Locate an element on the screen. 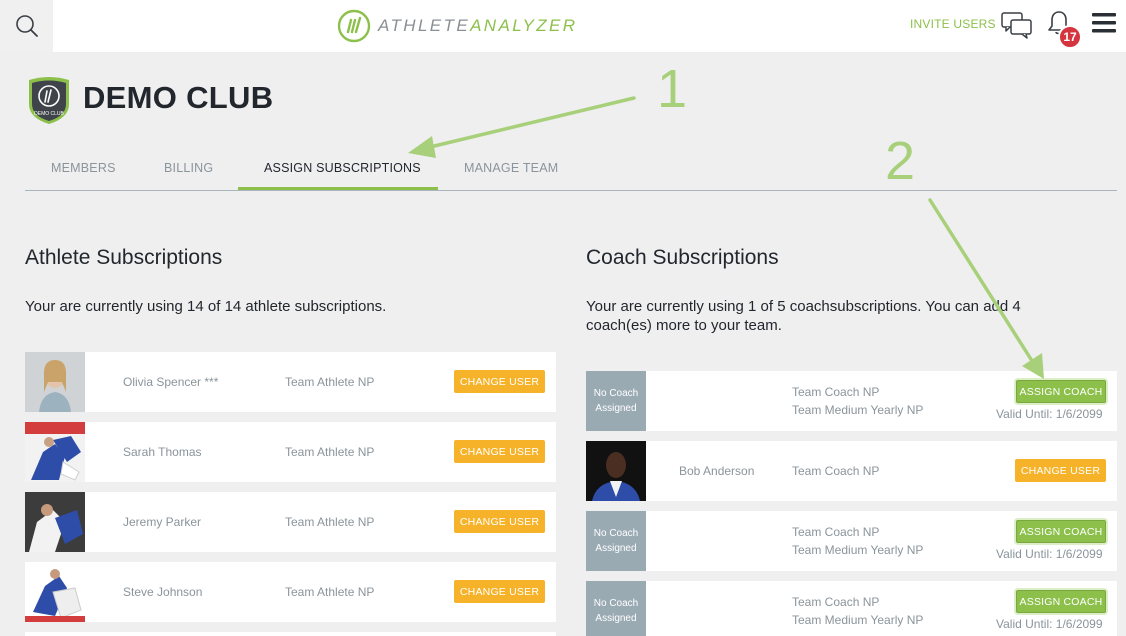 The width and height of the screenshot is (1126, 636). athlete-row: Sarah Thomas Team Athlete NP CHANGE USER is located at coordinates (290, 452).